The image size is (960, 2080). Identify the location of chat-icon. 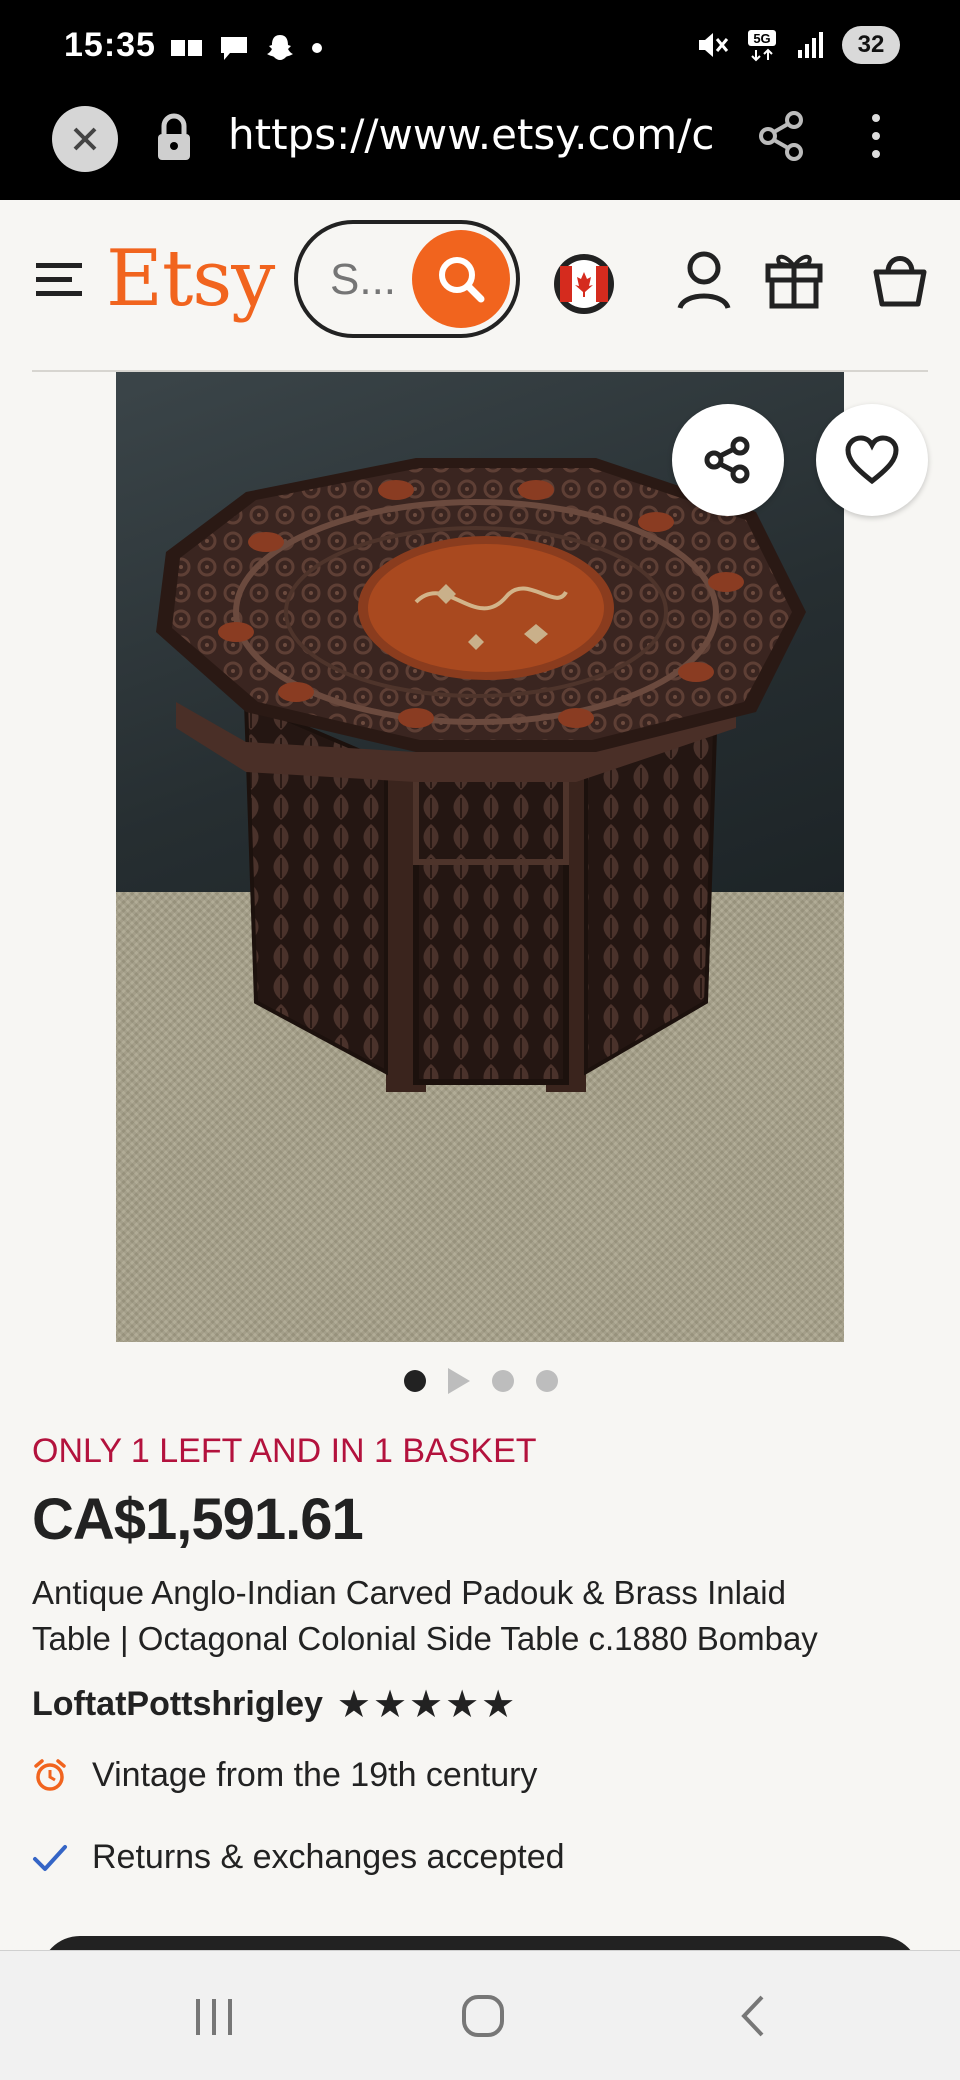
(234, 48).